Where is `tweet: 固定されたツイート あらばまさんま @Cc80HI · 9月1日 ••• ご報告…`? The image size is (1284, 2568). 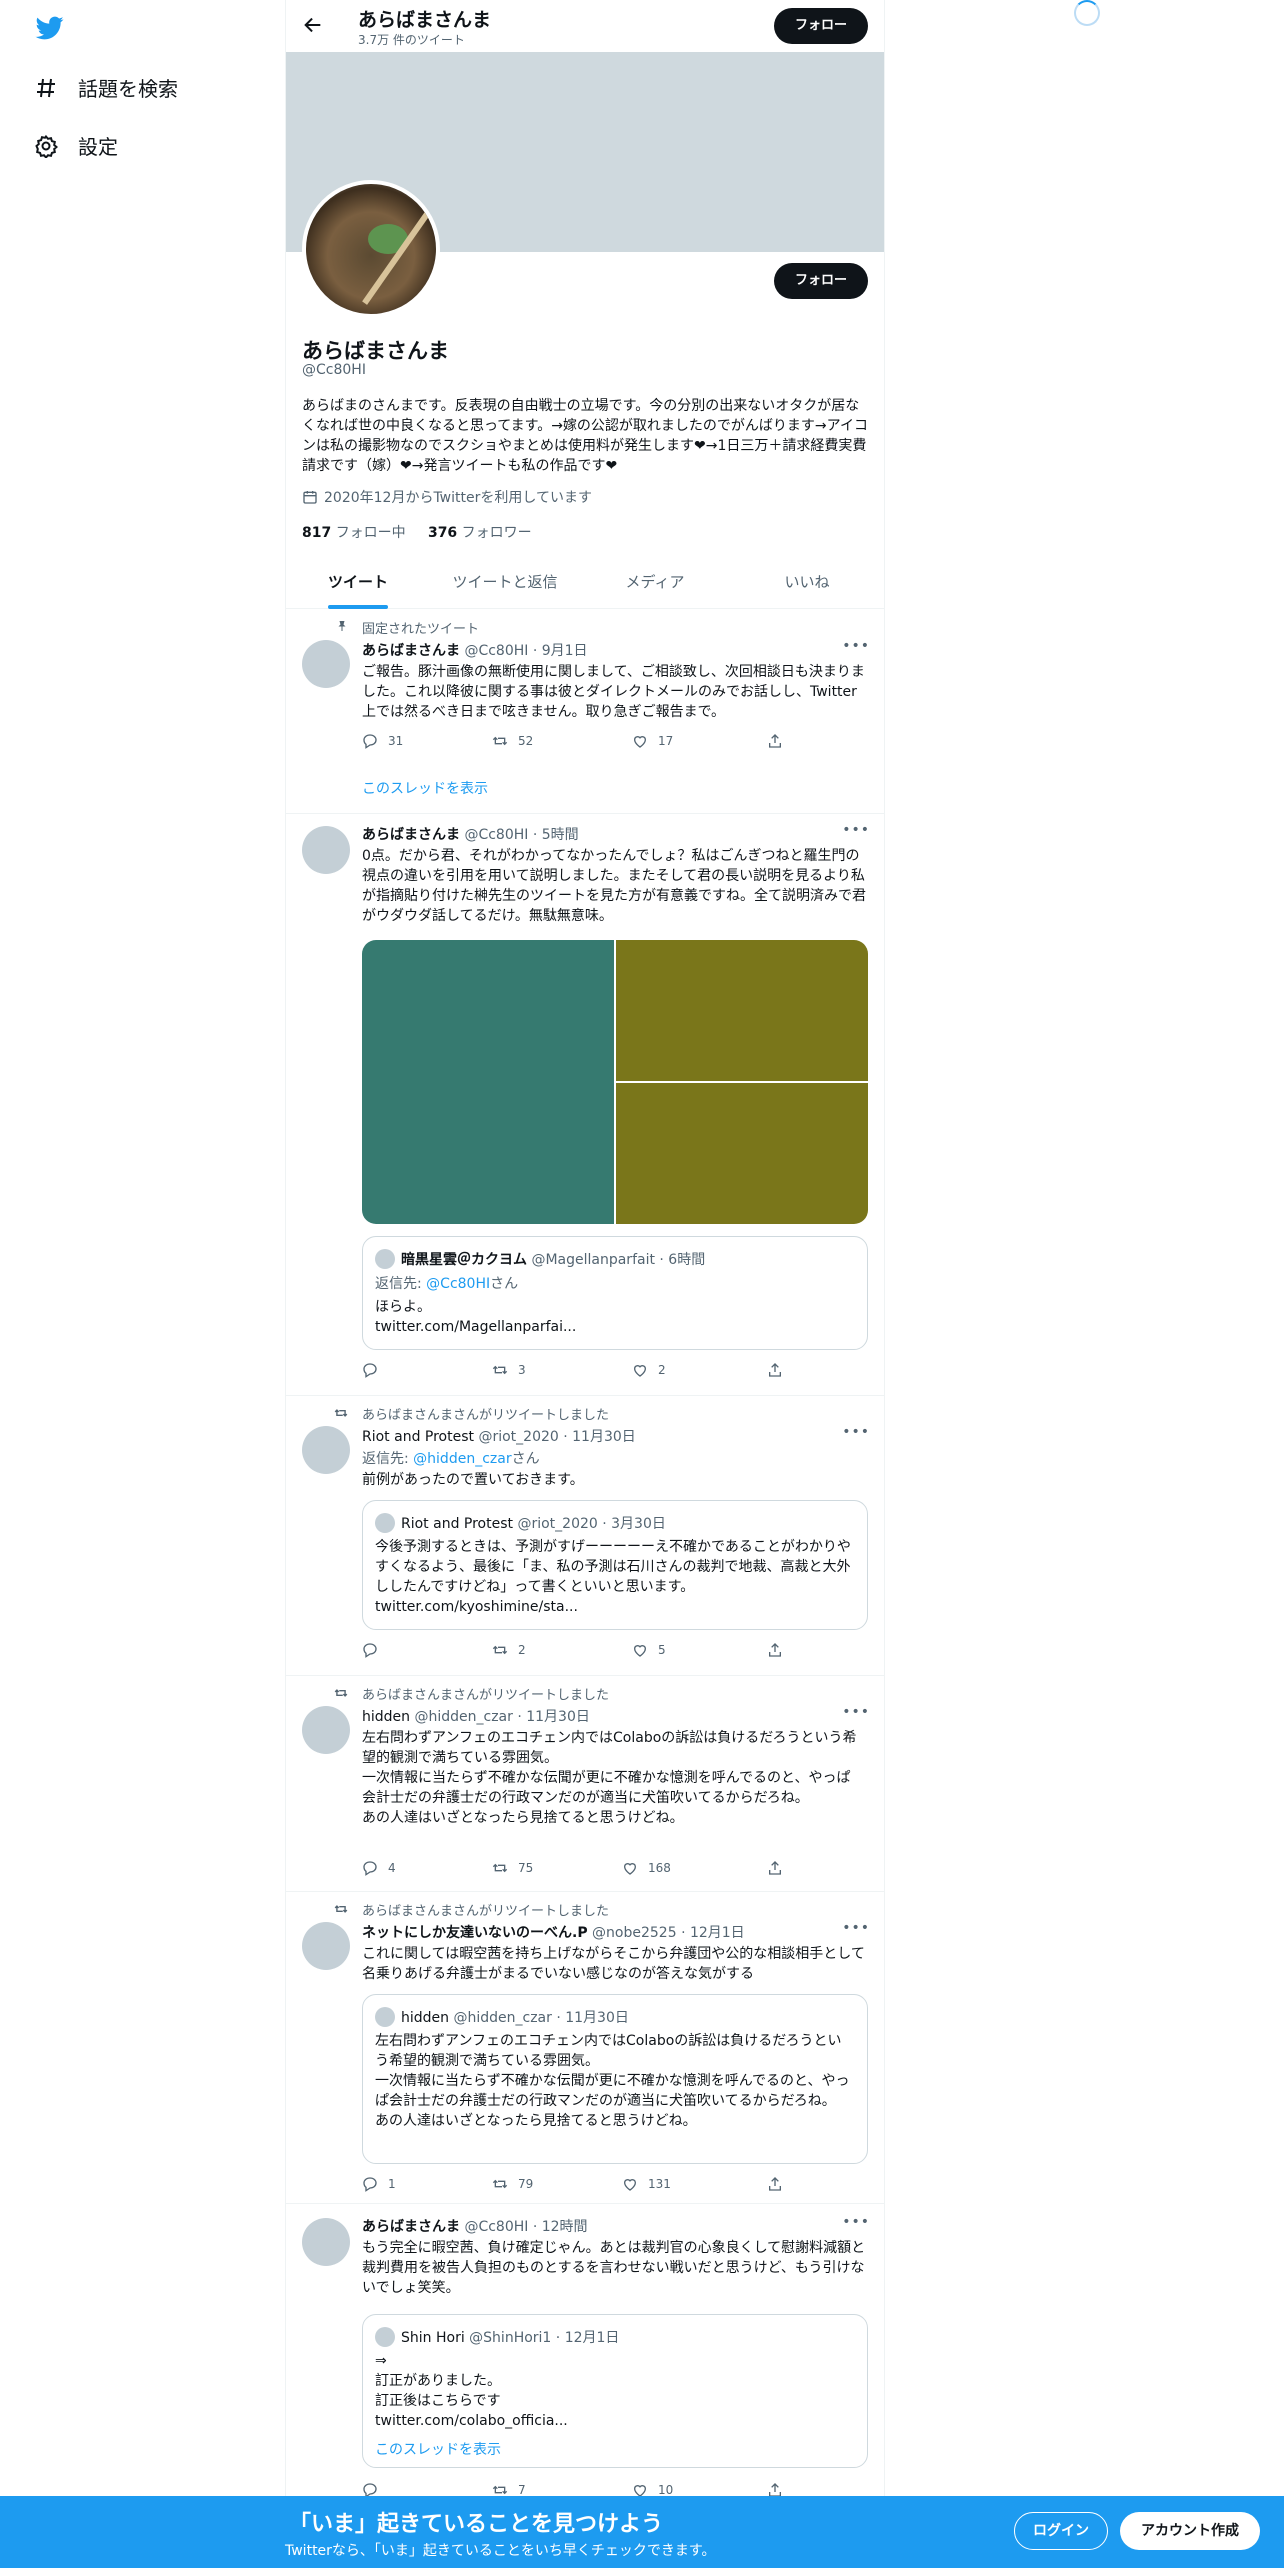 tweet: 固定されたツイート あらばまさんま @Cc80HI · 9月1日 ••• ご報告… is located at coordinates (585, 712).